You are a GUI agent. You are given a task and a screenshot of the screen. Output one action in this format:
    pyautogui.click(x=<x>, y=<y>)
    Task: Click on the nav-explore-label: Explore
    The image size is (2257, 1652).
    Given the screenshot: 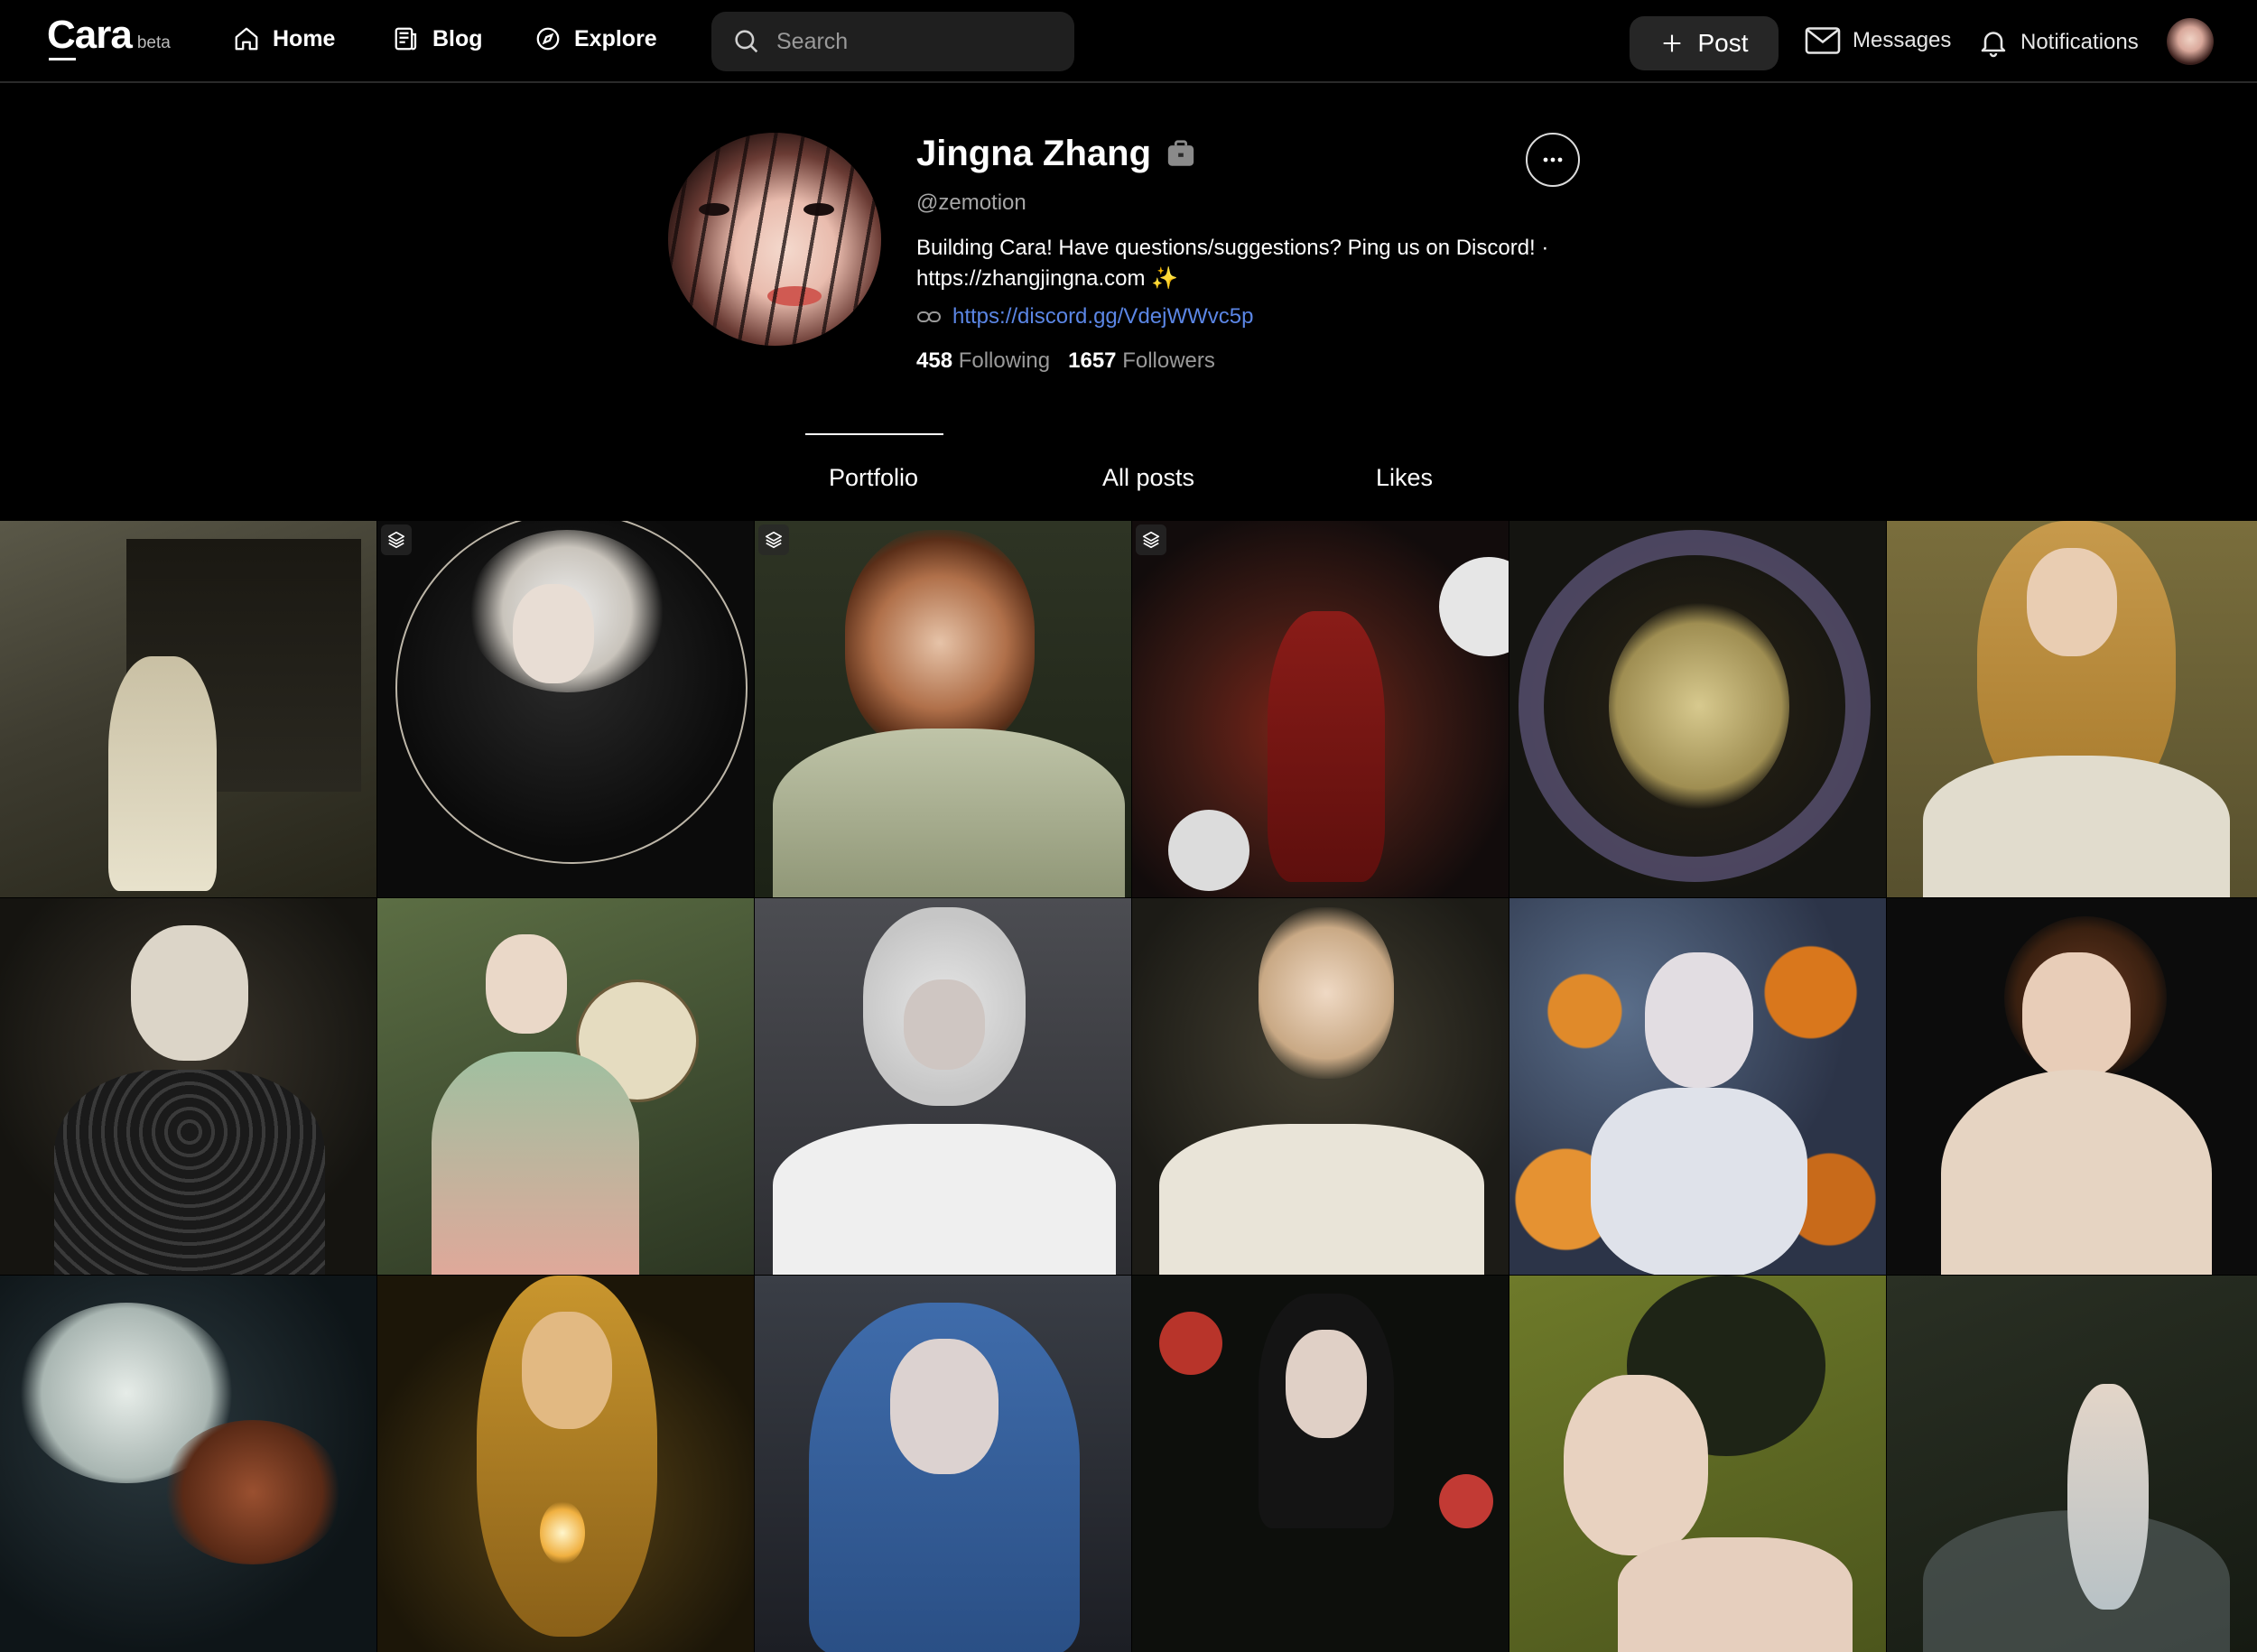 What is the action you would take?
    pyautogui.click(x=616, y=38)
    